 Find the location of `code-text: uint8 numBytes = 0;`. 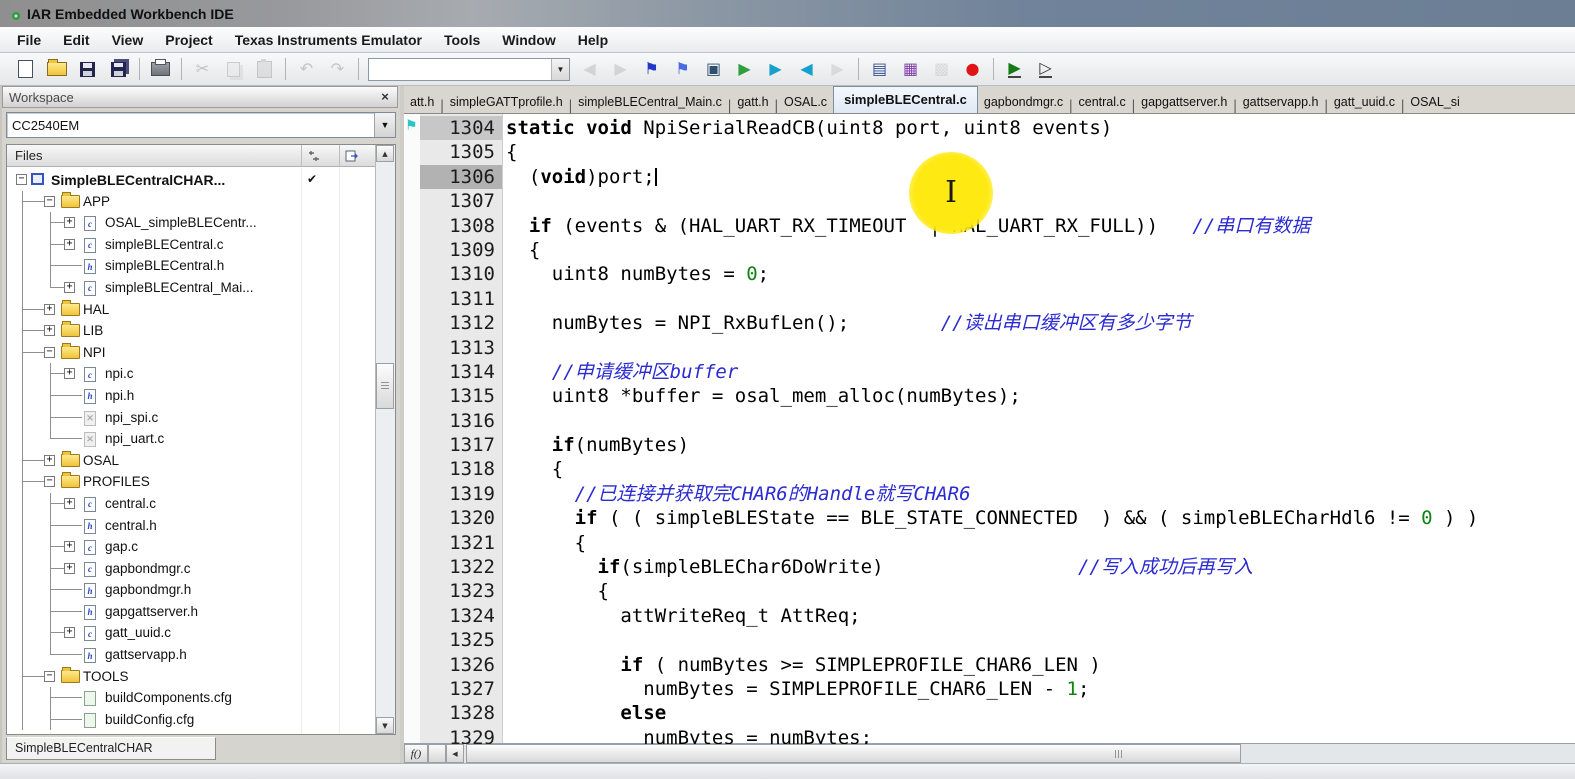

code-text: uint8 numBytes = 0; is located at coordinates (635, 274).